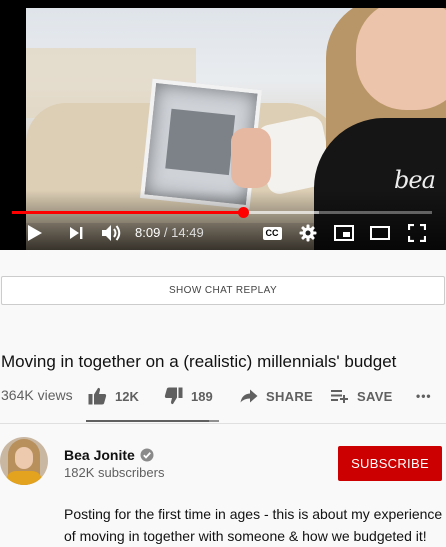 This screenshot has height=547, width=446. Describe the element at coordinates (99, 455) in the screenshot. I see `channel-name: Bea Jonite` at that location.